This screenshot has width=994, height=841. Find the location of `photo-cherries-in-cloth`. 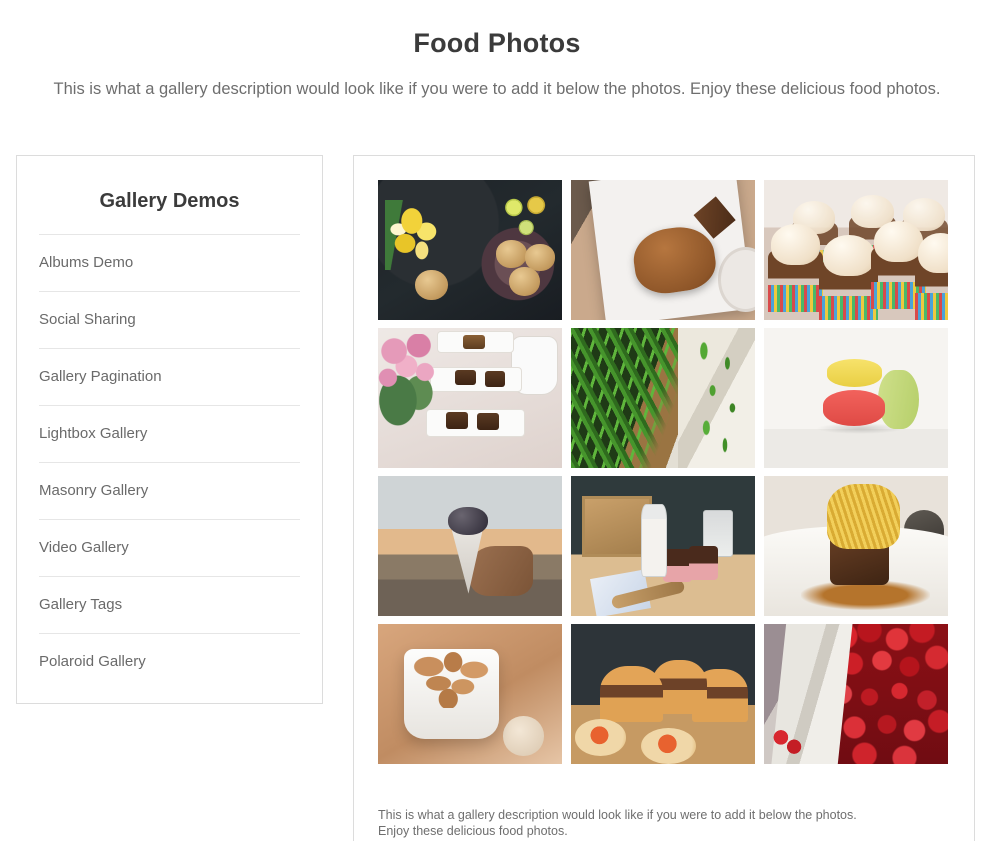

photo-cherries-in-cloth is located at coordinates (856, 694).